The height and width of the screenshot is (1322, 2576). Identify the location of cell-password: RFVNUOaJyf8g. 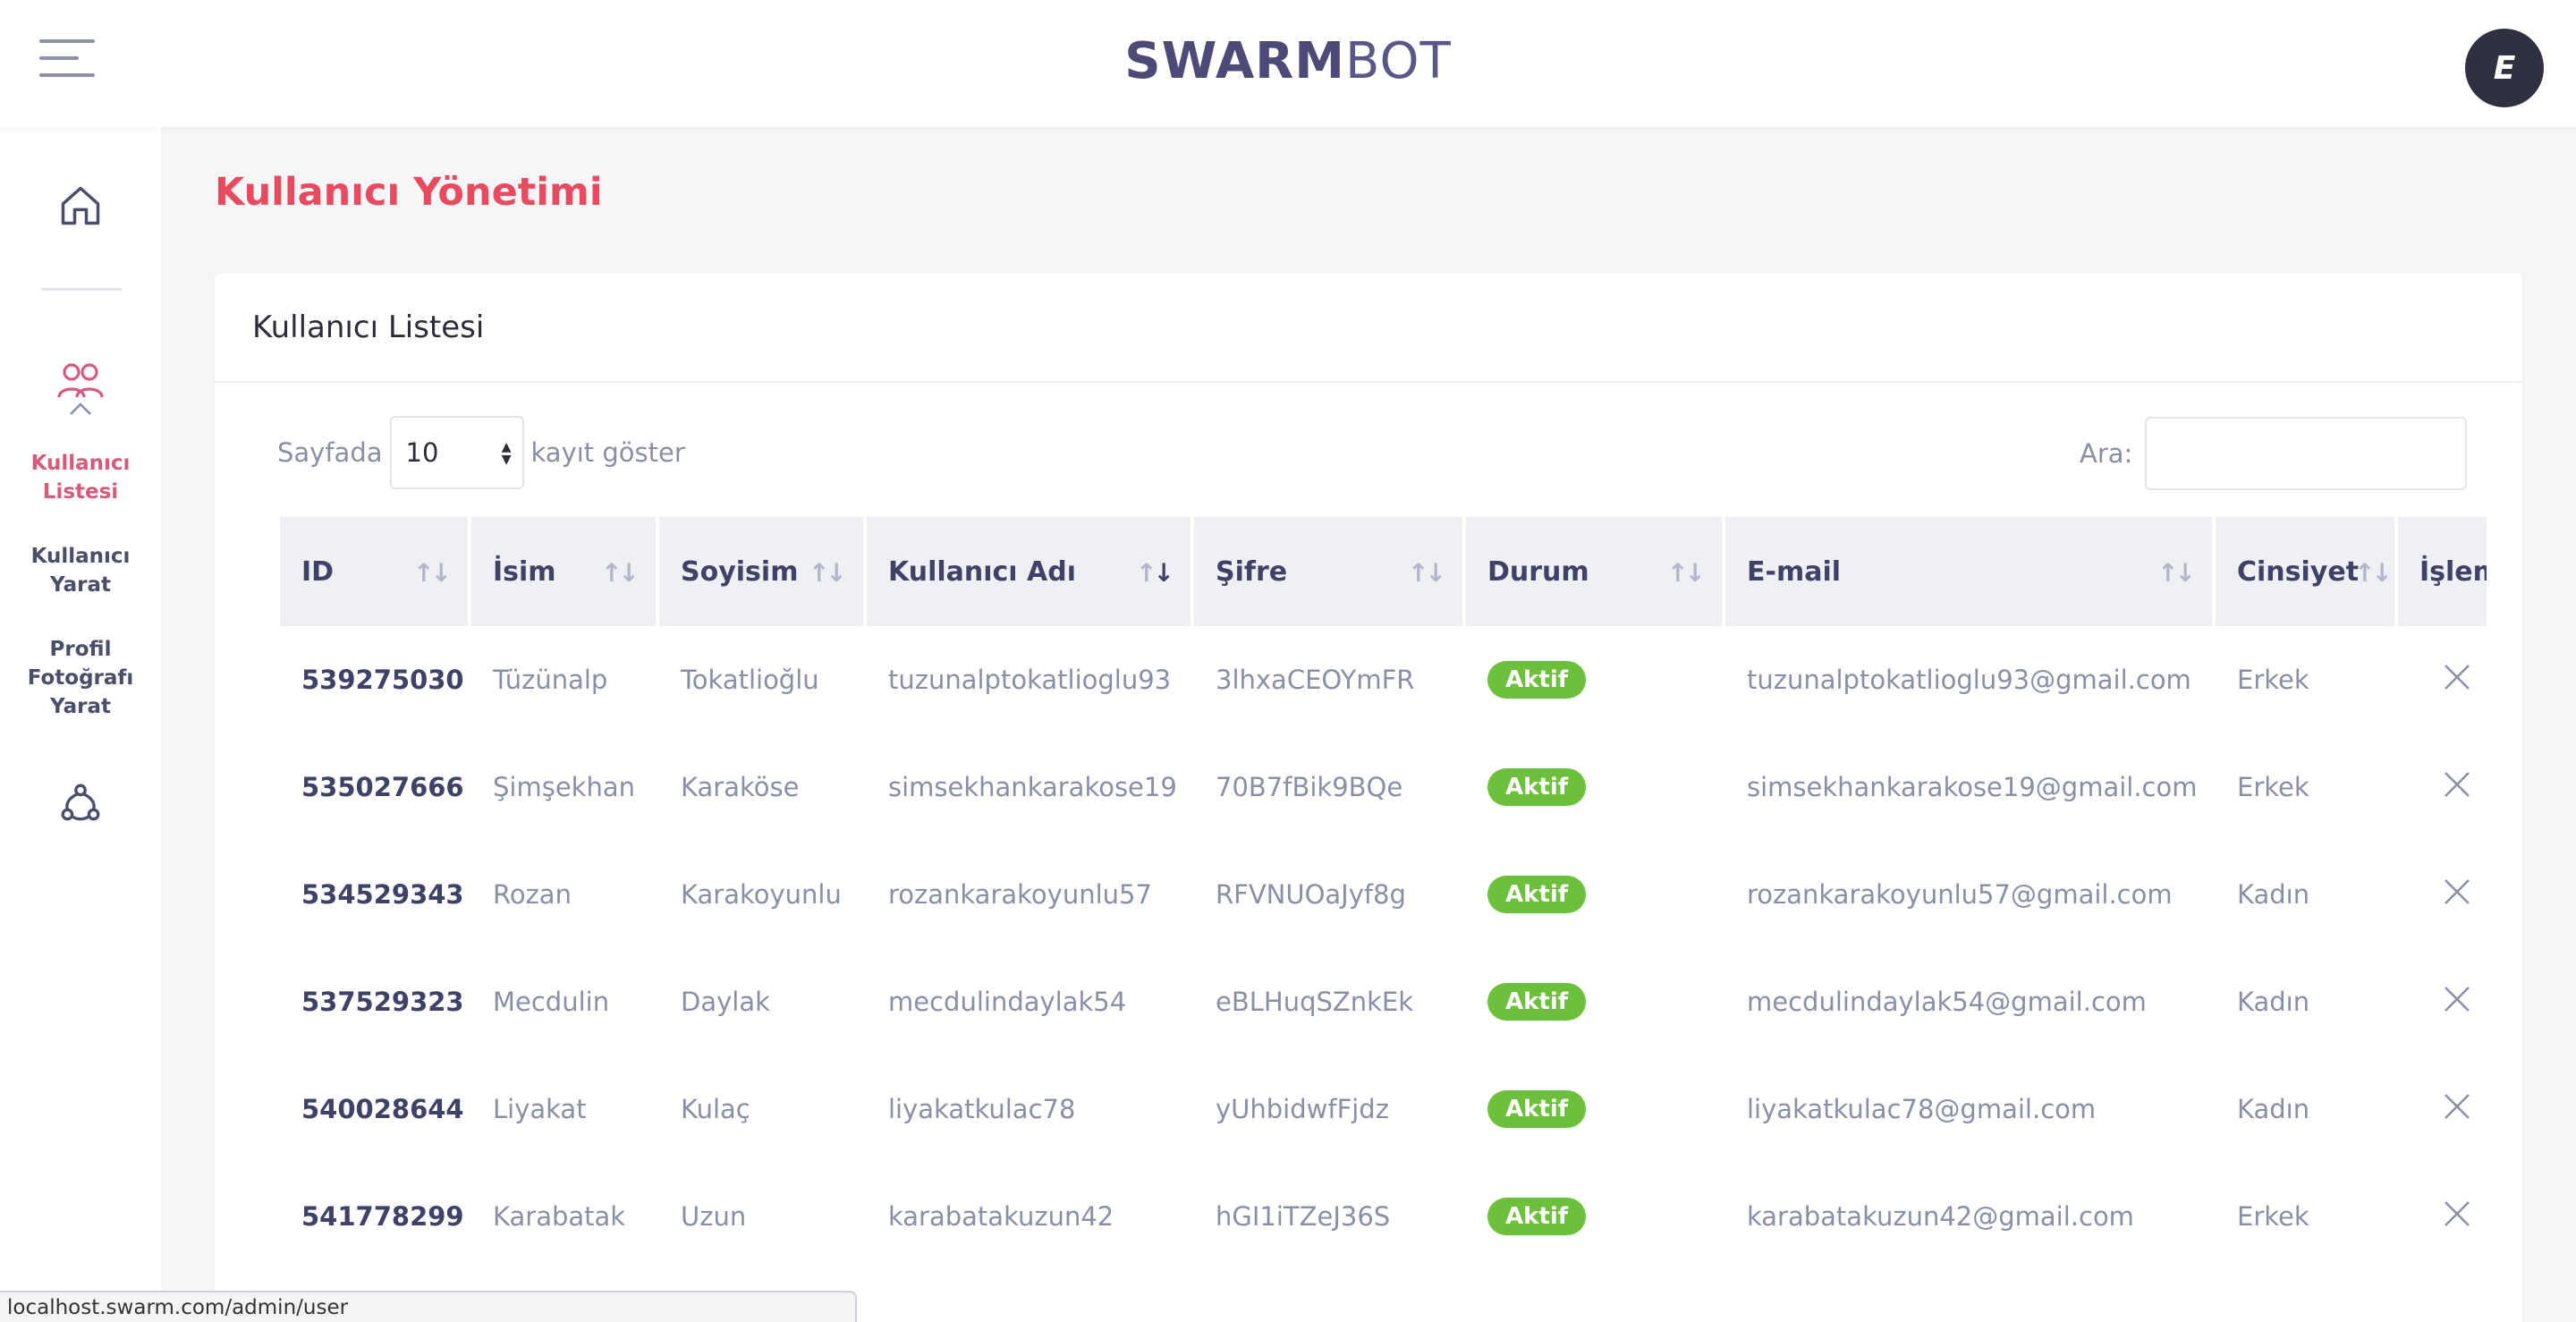
(1311, 895).